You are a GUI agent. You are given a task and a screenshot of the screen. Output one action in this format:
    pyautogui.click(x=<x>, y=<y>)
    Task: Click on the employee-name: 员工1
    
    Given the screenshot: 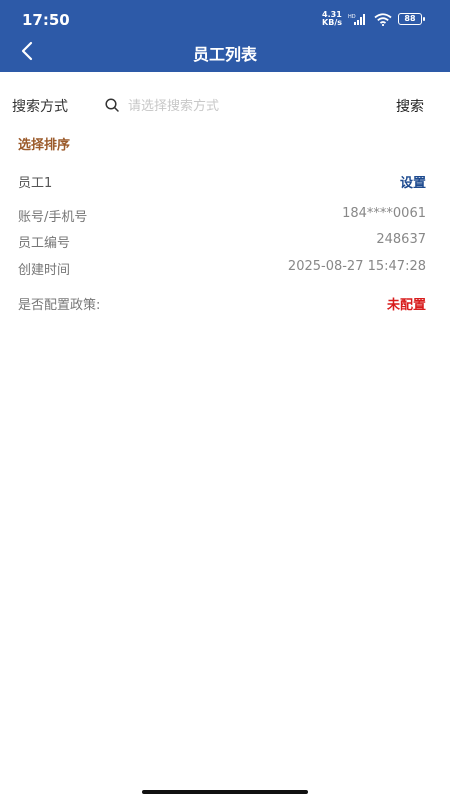 What is the action you would take?
    pyautogui.click(x=35, y=183)
    